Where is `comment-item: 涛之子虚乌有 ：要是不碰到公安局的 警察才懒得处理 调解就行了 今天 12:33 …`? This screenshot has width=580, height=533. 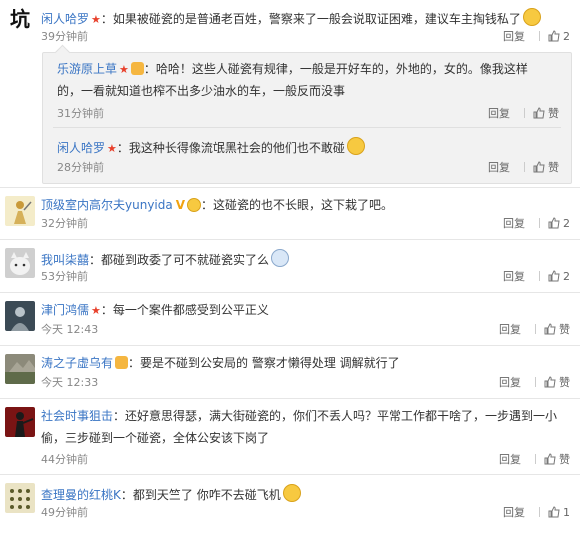
comment-item: 涛之子虚乌有 ：要是不碰到公安局的 警察才懒得处理 调解就行了 今天 12:33 … is located at coordinates (290, 371).